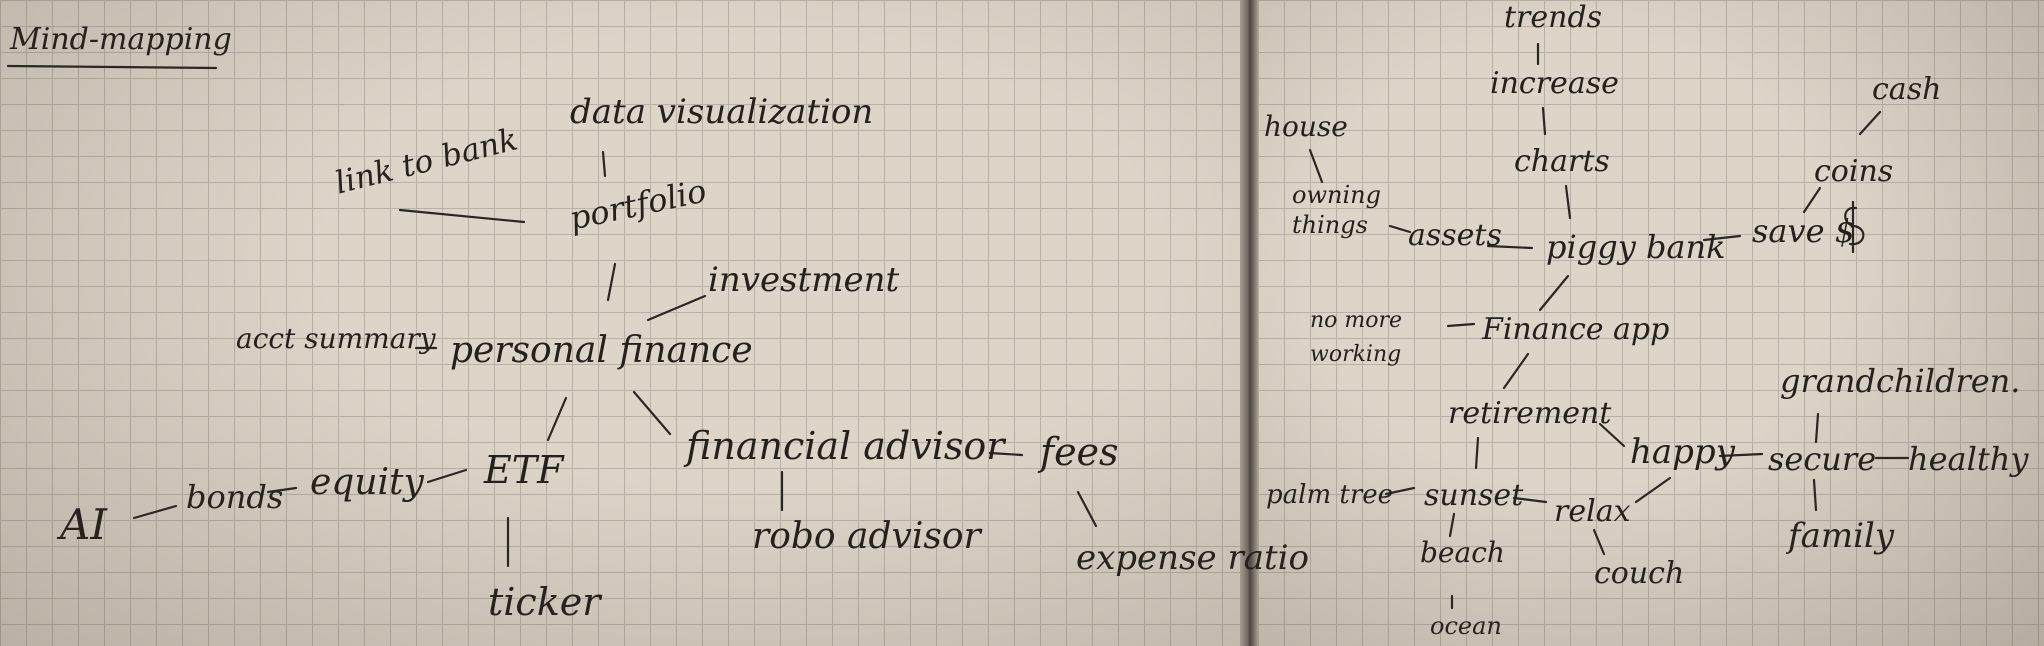 This screenshot has width=2044, height=646. I want to click on node-happy: happy, so click(1682, 452).